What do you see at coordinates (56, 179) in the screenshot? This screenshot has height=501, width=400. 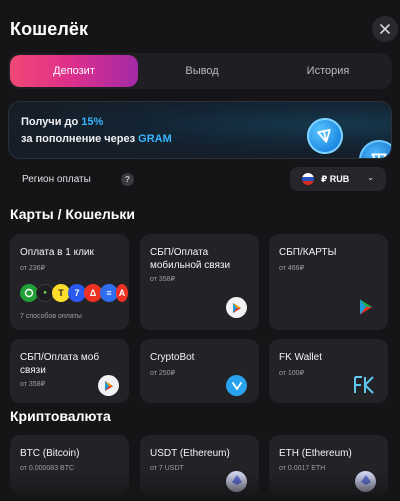 I see `region-label: Регион оплаты` at bounding box center [56, 179].